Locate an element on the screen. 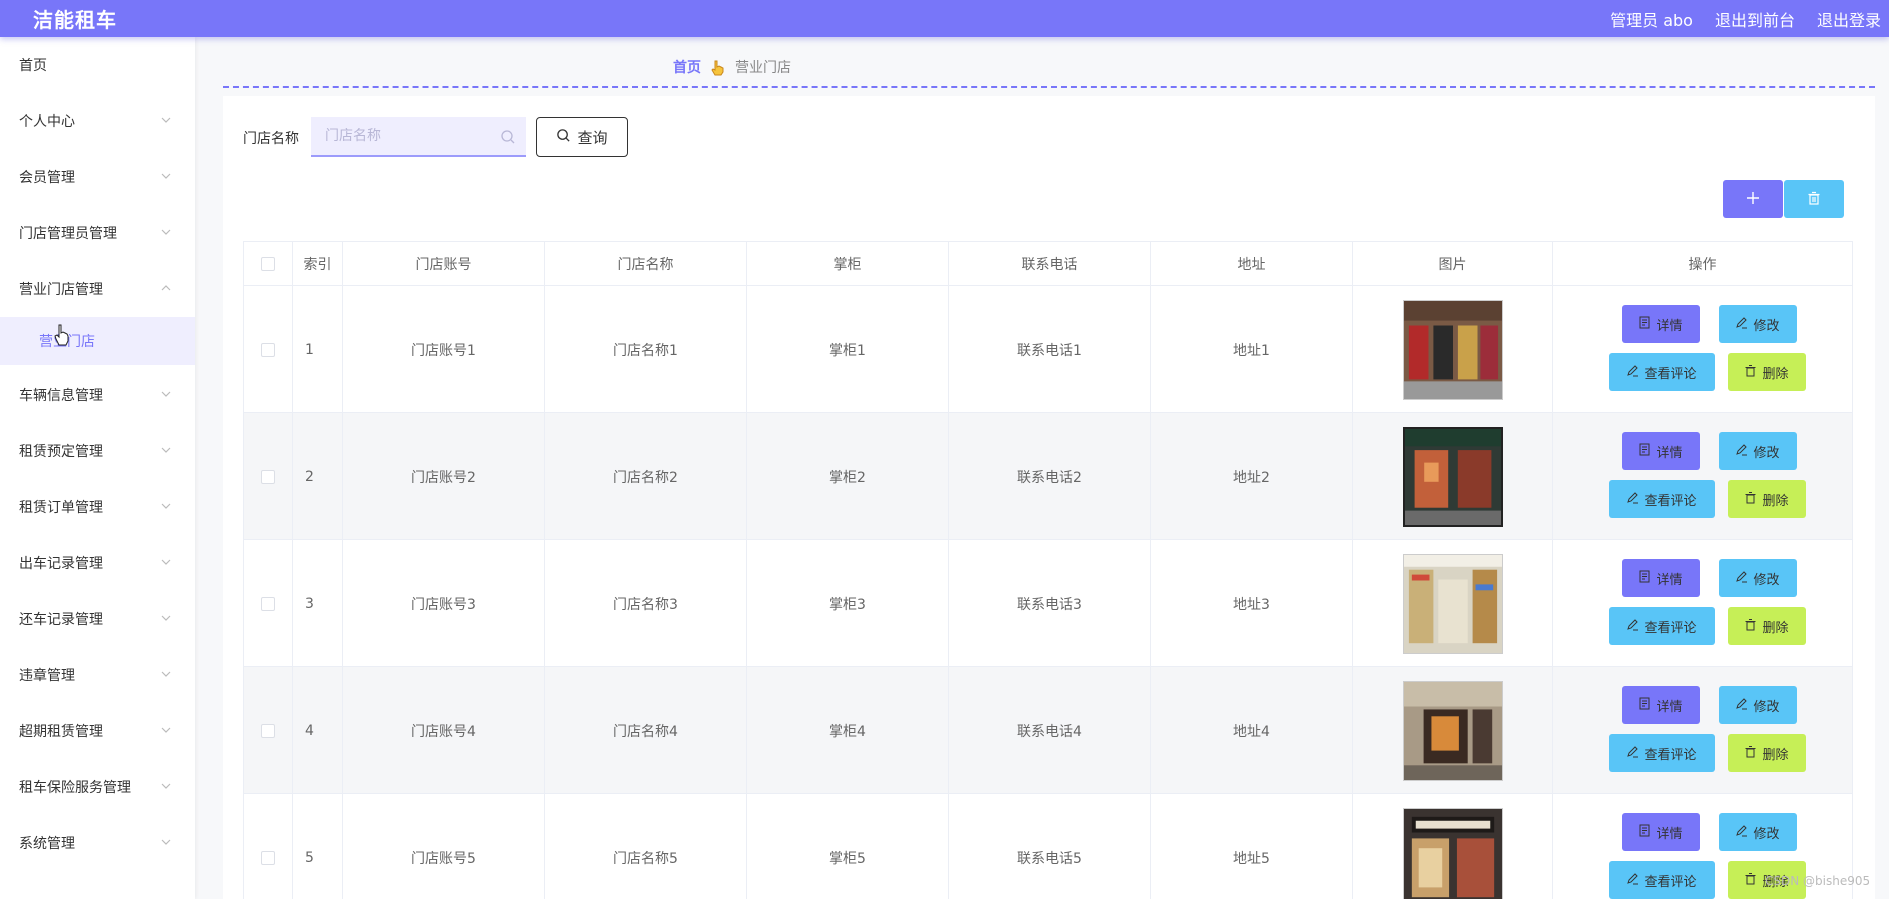  query-button: 查询 is located at coordinates (582, 137).